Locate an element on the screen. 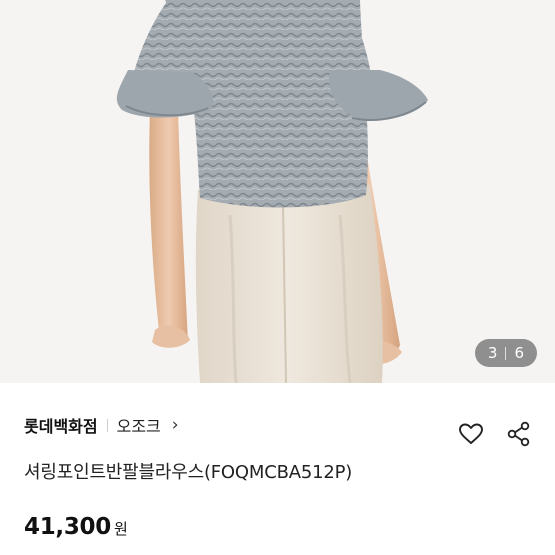  product-price: 41,300 is located at coordinates (67, 527).